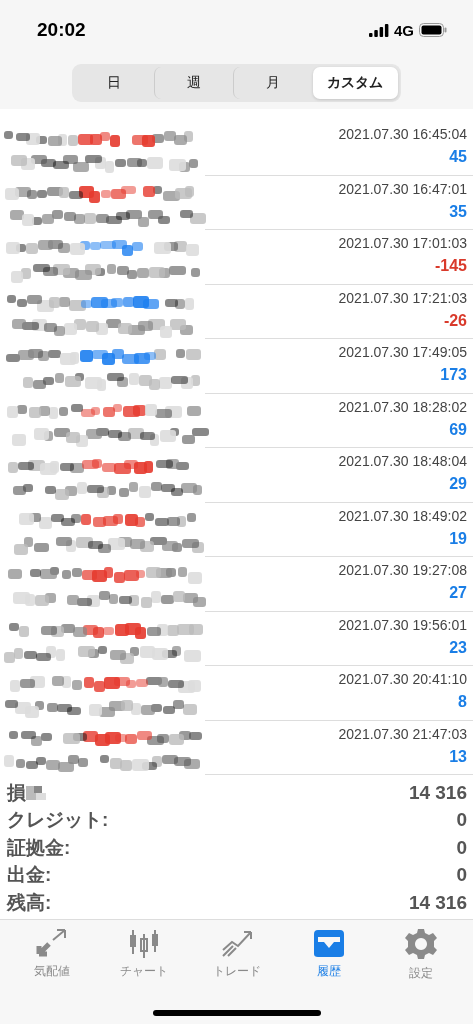 The image size is (473, 1024). What do you see at coordinates (402, 733) in the screenshot?
I see `deal-time: 2021.07.30 21:47:03` at bounding box center [402, 733].